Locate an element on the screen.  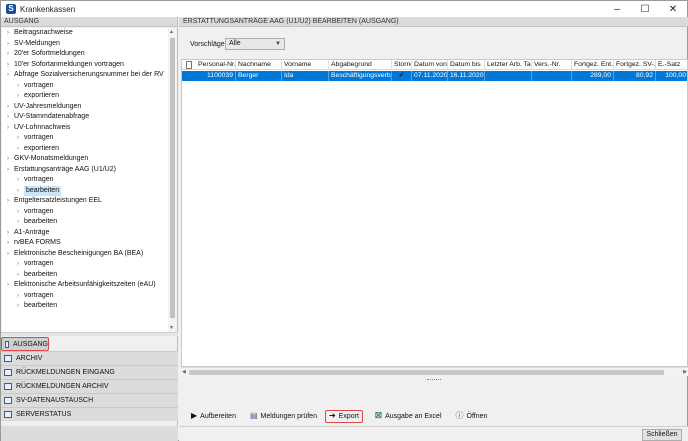
nav-rückmeldungen-eingang: RÜCKMELDUNGEN EINGANG is located at coordinates (89, 372).